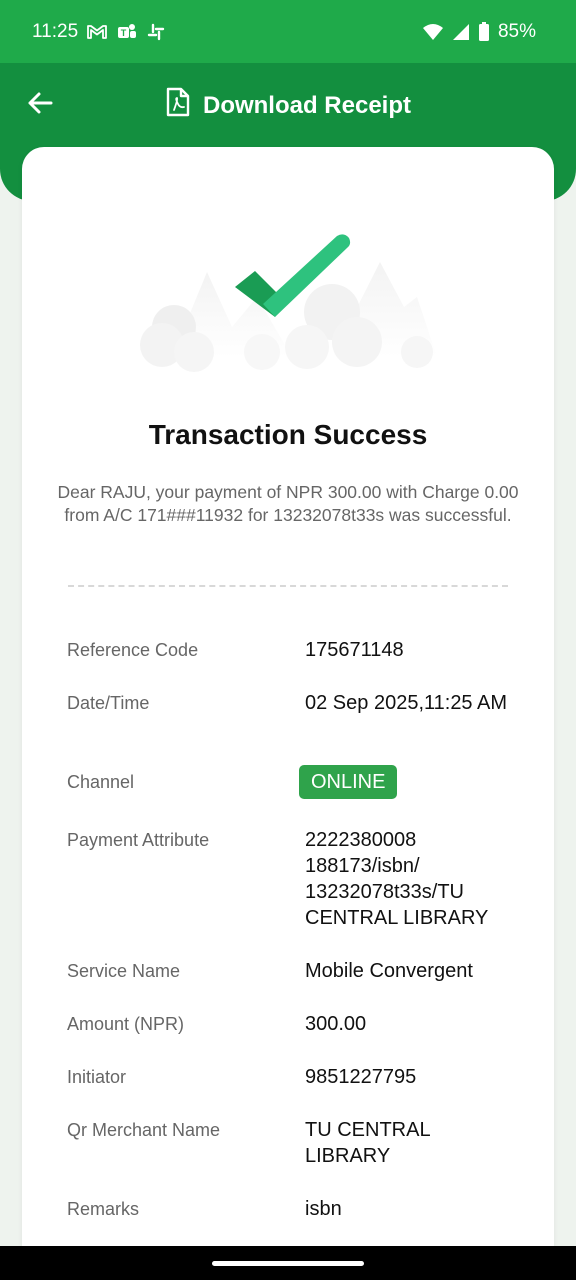  What do you see at coordinates (101, 782) in the screenshot?
I see `detail-label: Channel` at bounding box center [101, 782].